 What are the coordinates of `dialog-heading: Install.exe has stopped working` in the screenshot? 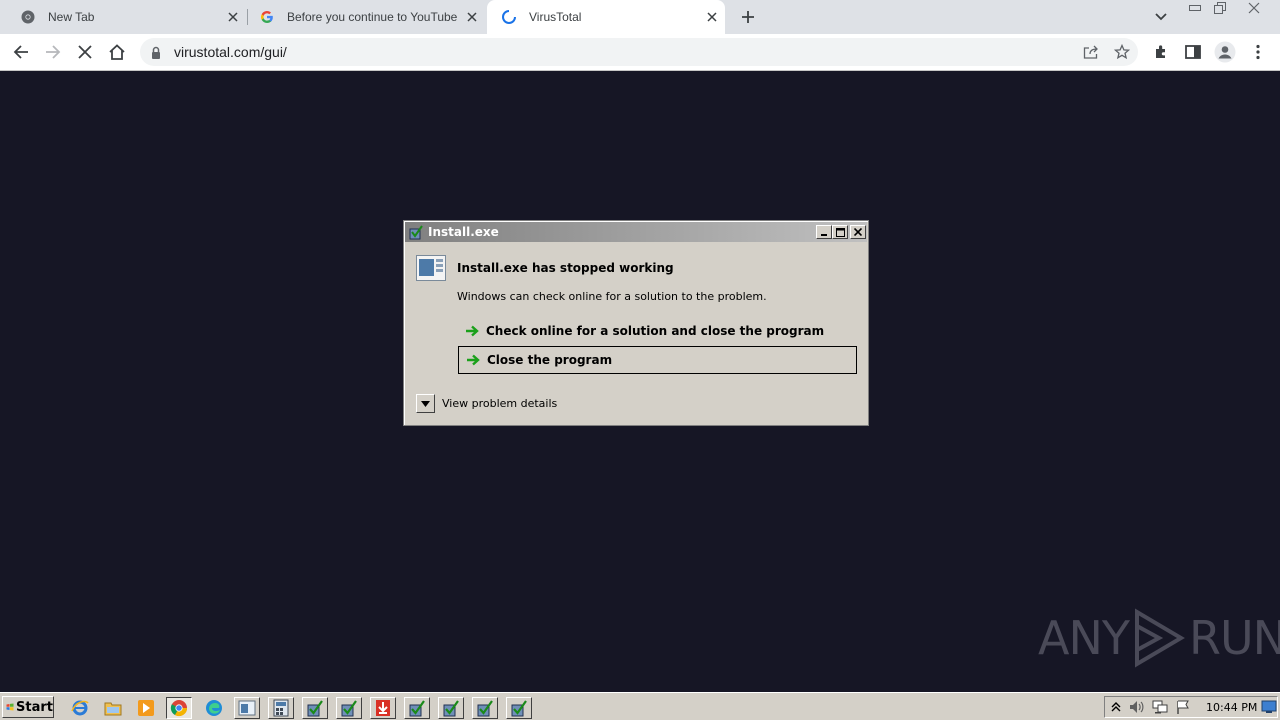 It's located at (565, 268).